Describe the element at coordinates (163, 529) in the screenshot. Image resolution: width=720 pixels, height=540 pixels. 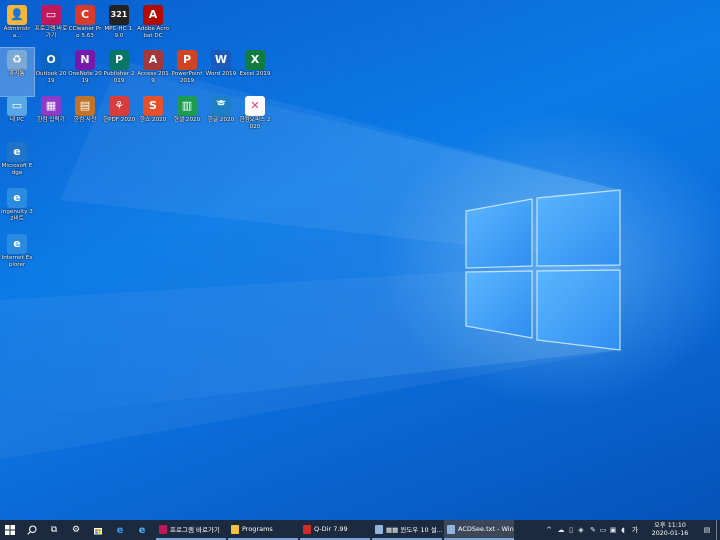
I see `tv-shortcut-icon` at that location.